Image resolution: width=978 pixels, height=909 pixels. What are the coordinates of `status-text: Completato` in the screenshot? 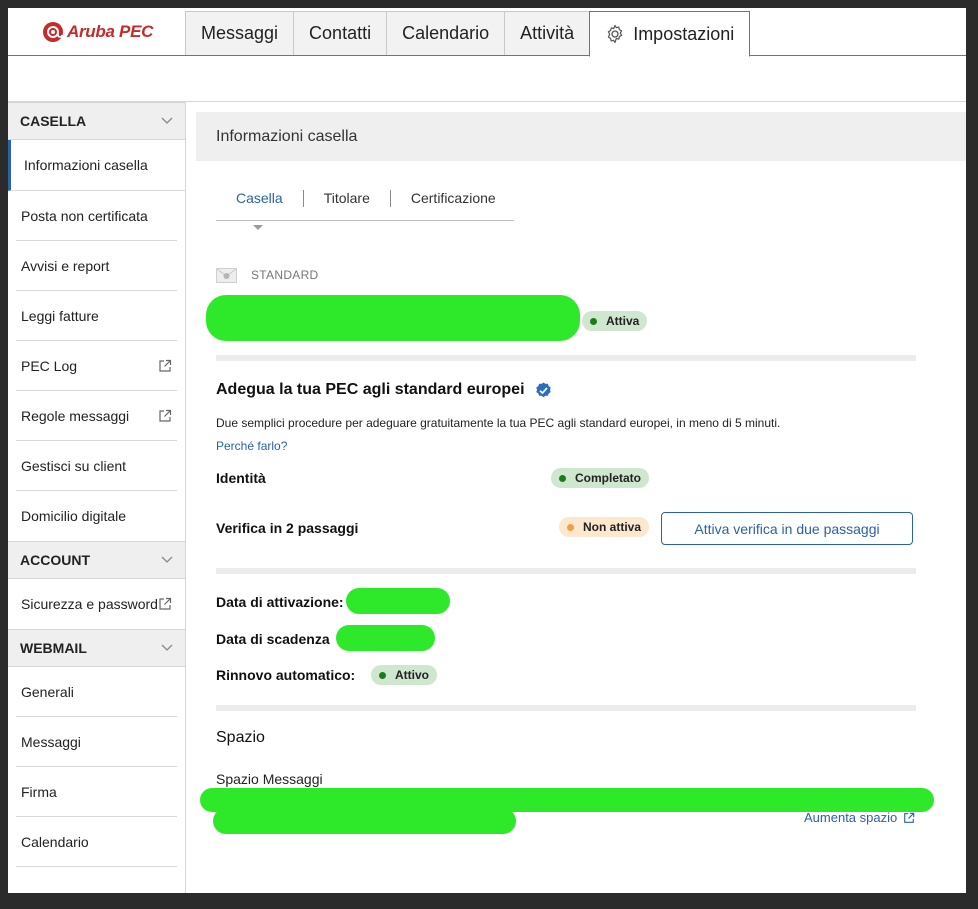 It's located at (608, 478).